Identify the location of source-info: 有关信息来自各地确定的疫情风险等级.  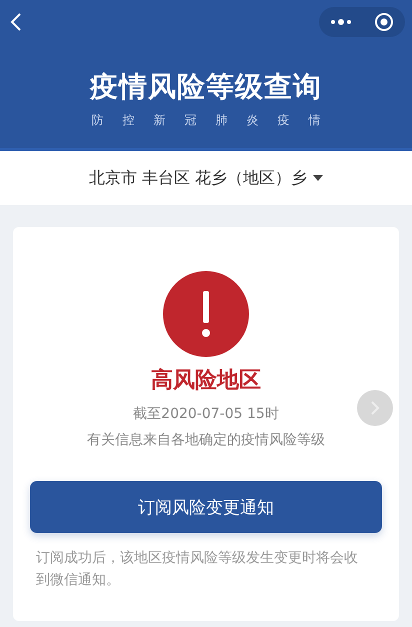
(206, 440).